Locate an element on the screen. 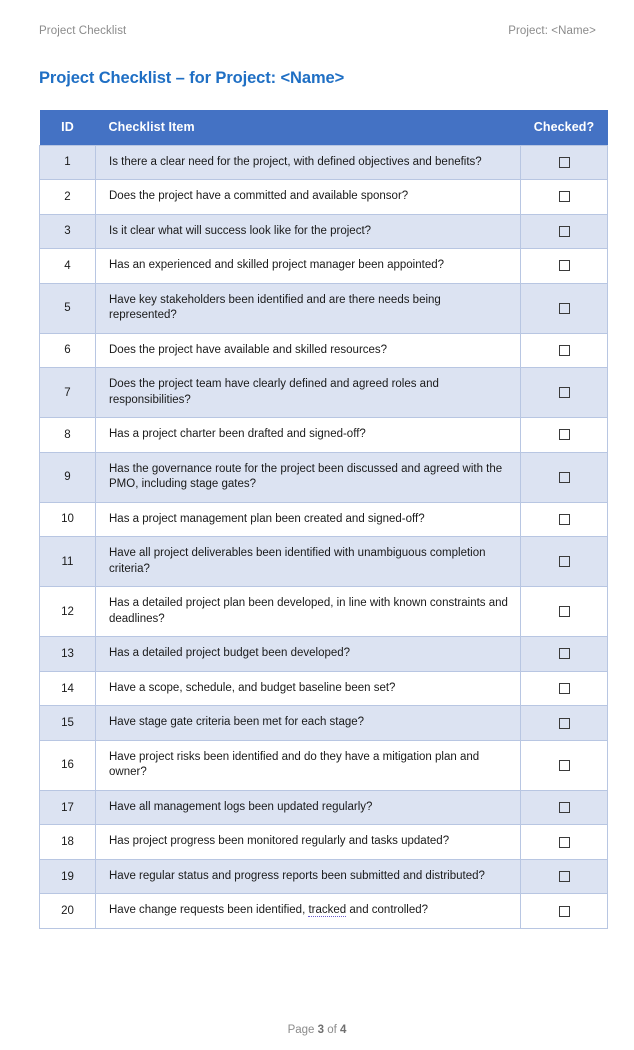  running-header-right: Project: <Name> is located at coordinates (552, 31).